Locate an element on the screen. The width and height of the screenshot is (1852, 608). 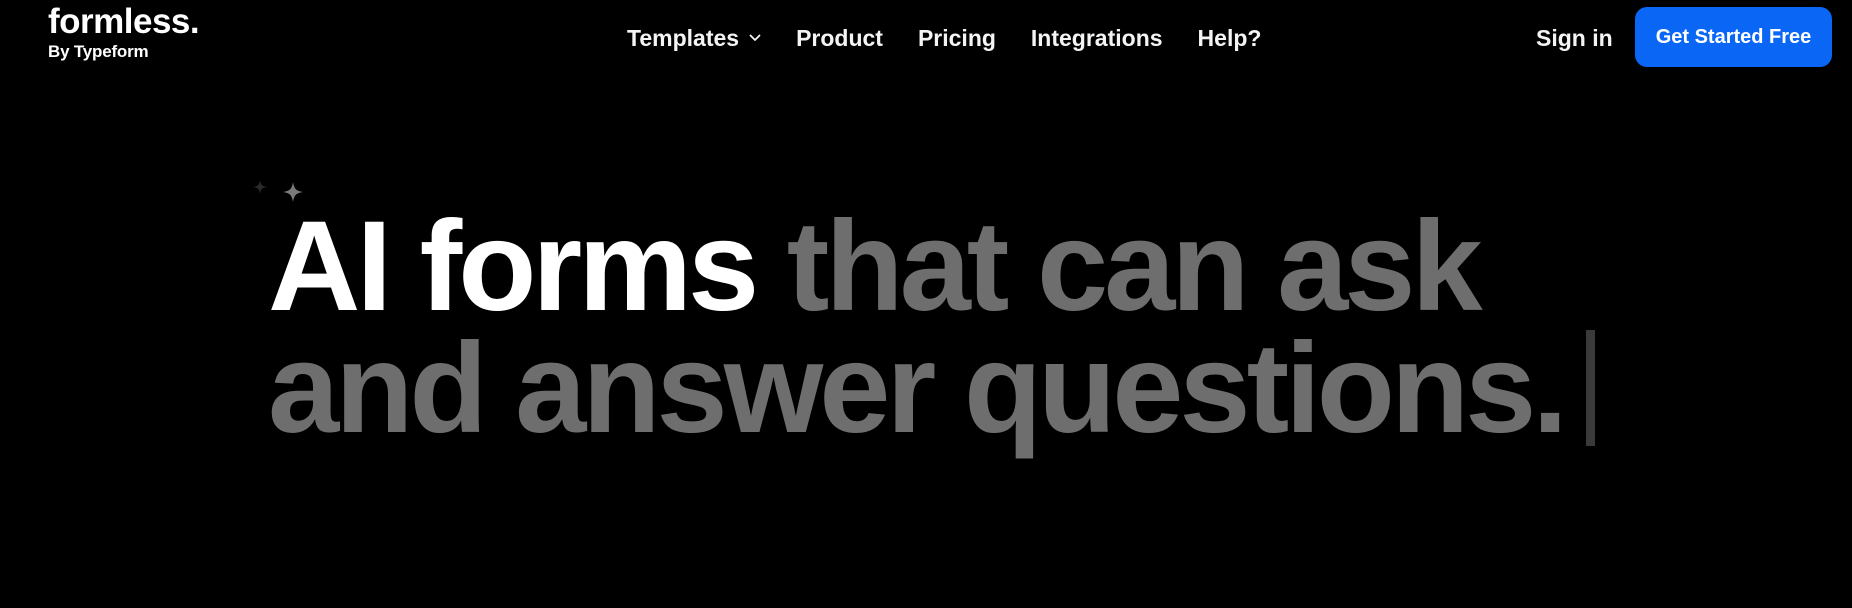
nav-item-pricing: Pricing is located at coordinates (957, 38).